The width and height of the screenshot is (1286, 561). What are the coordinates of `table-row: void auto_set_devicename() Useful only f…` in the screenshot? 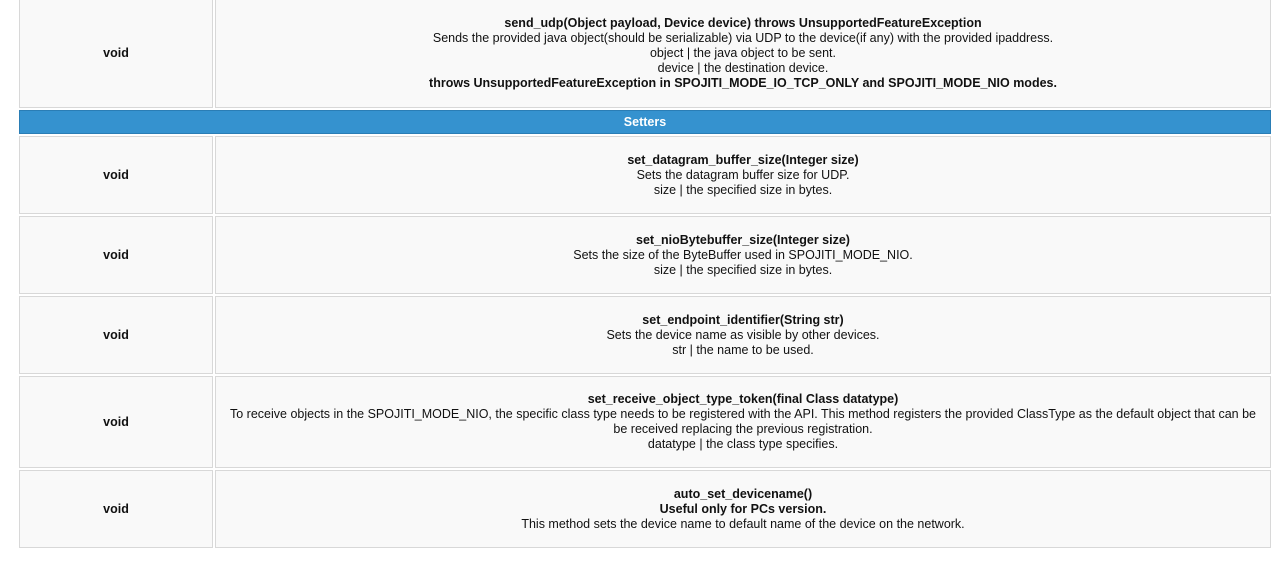 It's located at (645, 509).